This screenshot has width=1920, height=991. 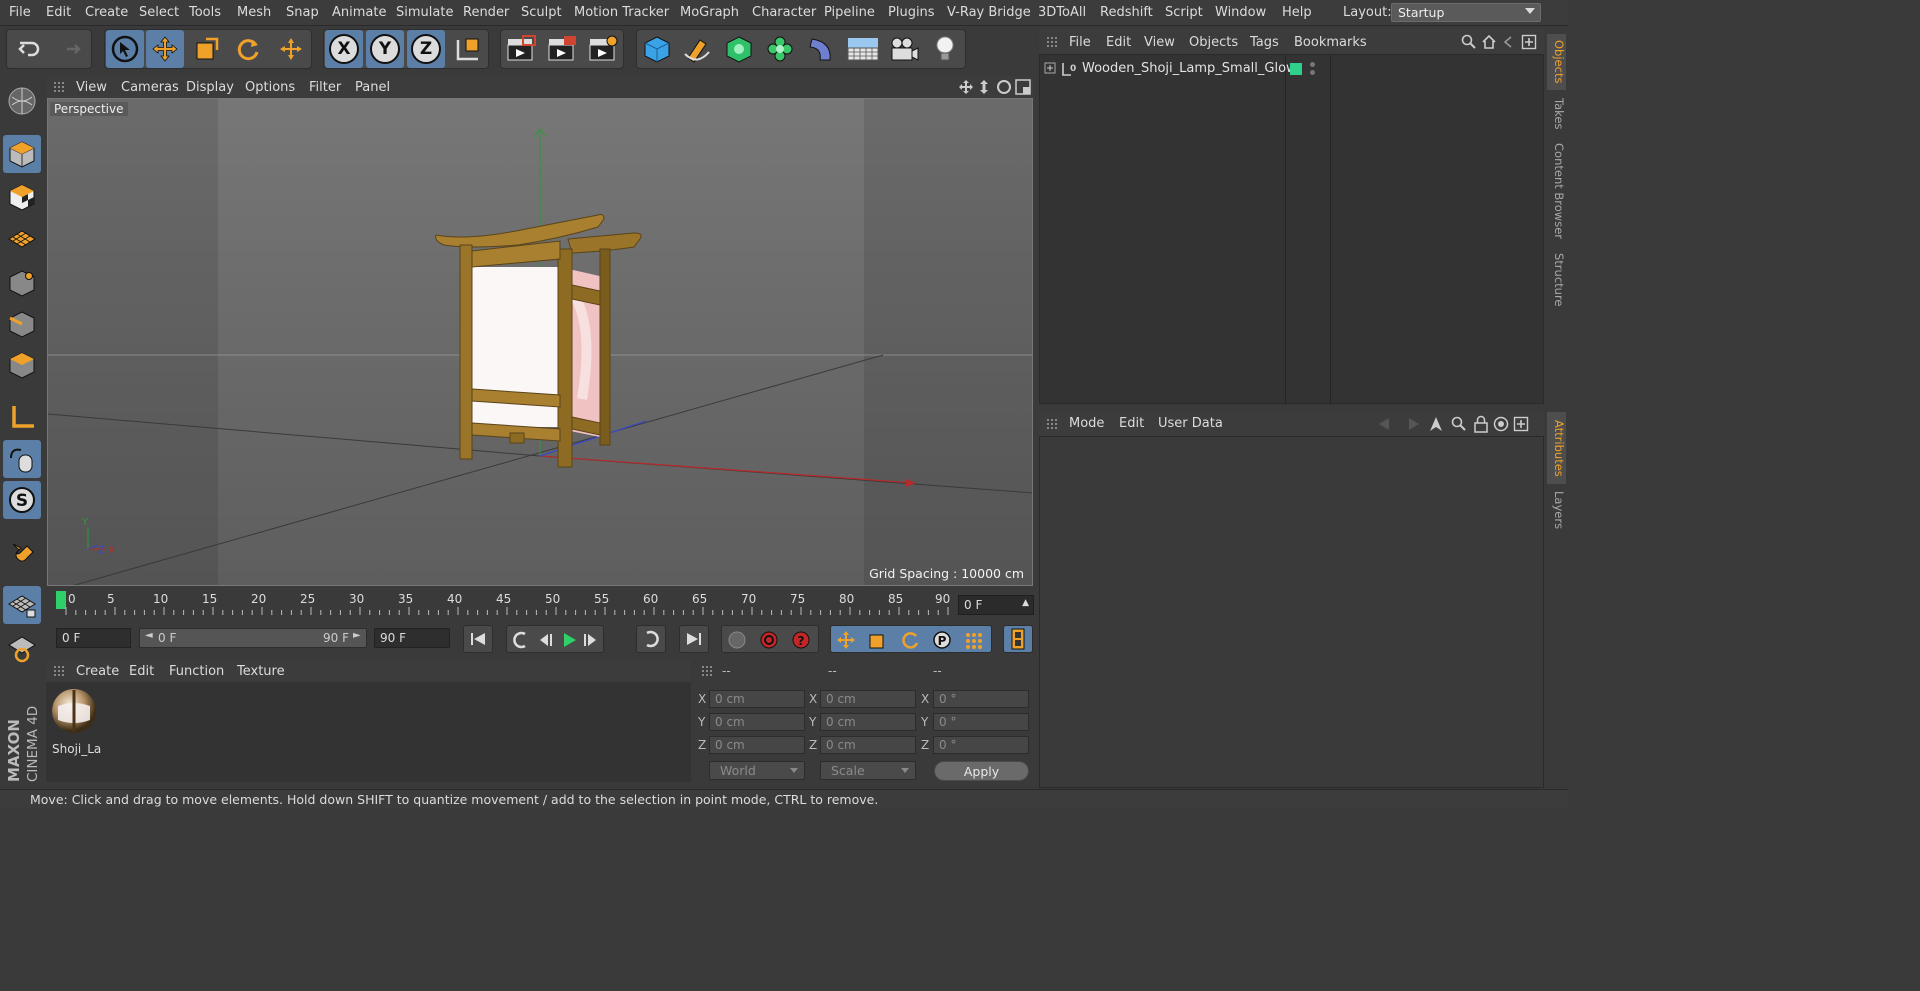 What do you see at coordinates (22, 101) in the screenshot?
I see `make-editable-button` at bounding box center [22, 101].